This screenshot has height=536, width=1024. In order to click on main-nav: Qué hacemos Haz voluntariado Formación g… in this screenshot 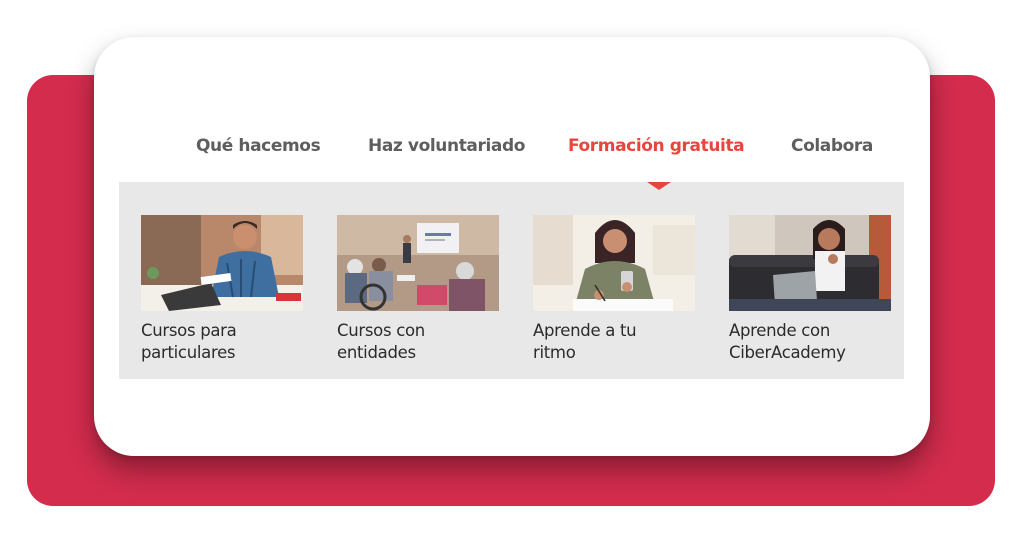, I will do `click(512, 148)`.